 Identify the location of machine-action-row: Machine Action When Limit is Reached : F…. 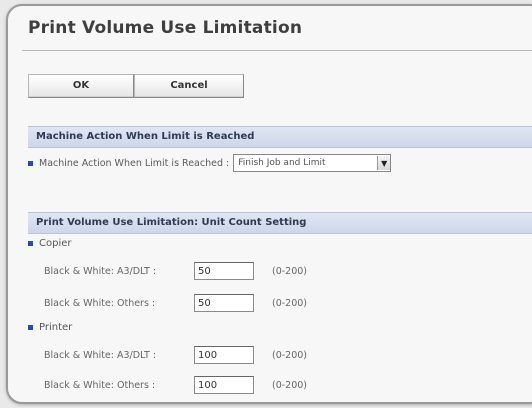
(210, 163).